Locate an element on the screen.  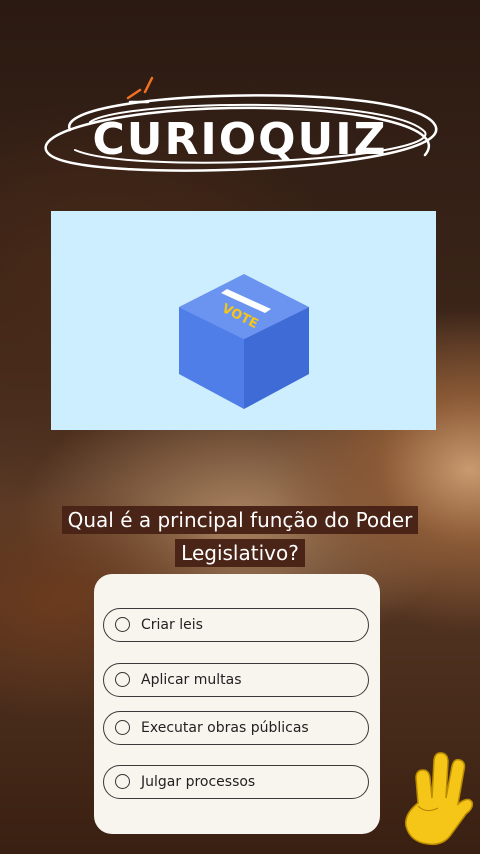
app-title: CURIOQUIZ is located at coordinates (240, 139).